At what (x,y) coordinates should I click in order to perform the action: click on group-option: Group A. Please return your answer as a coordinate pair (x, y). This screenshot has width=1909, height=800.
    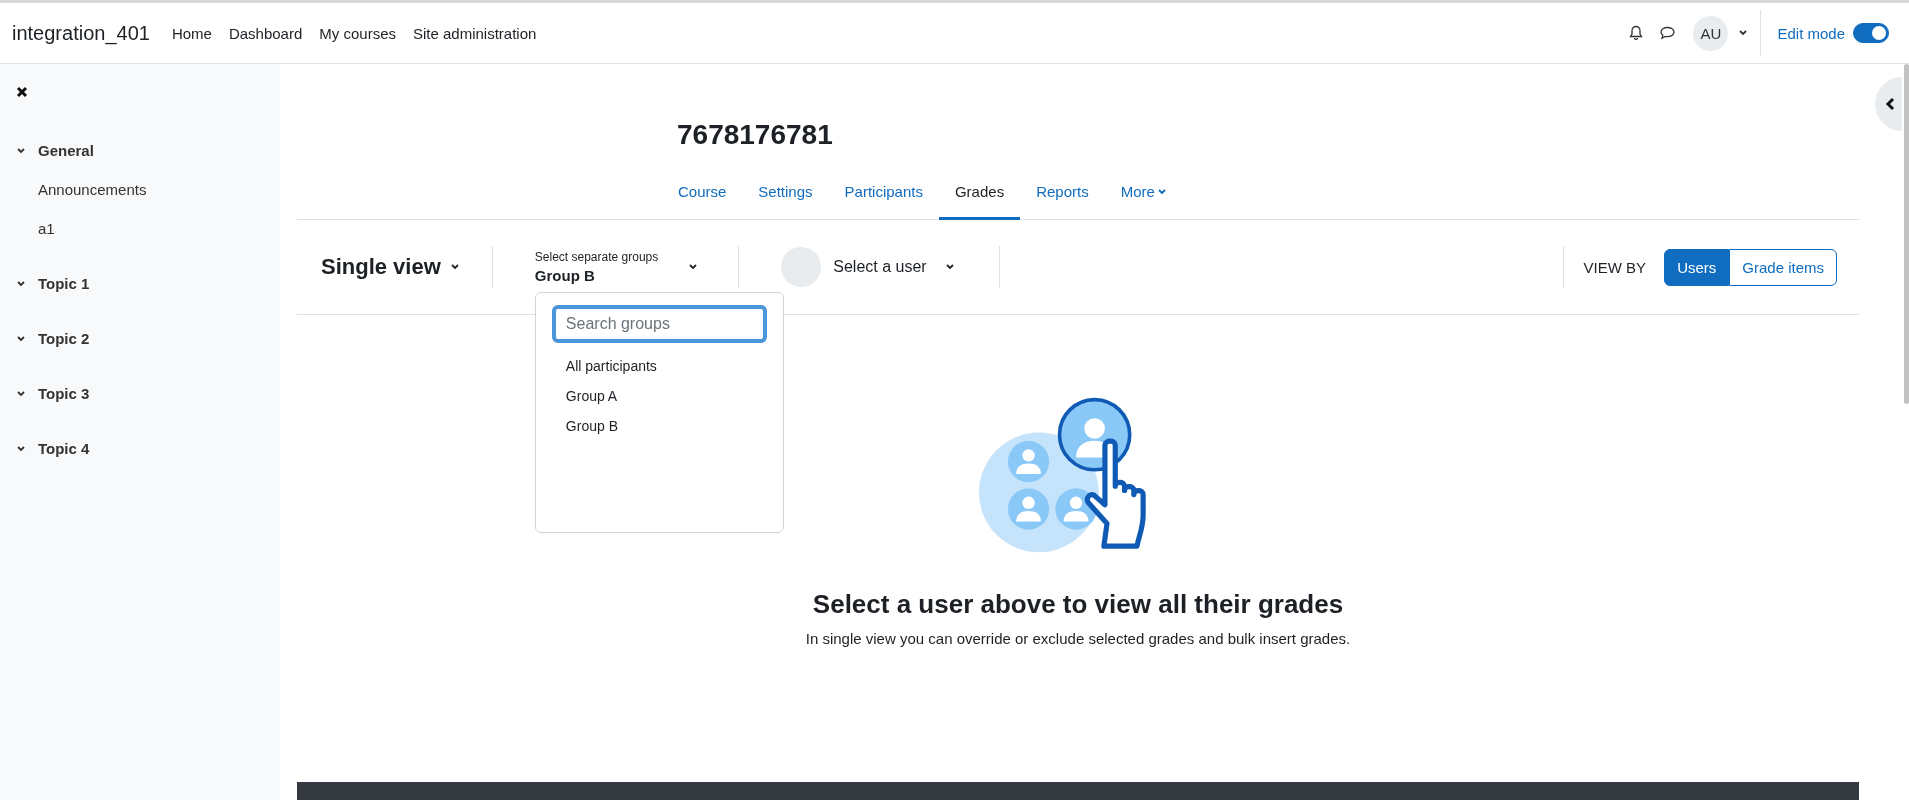
    Looking at the image, I should click on (659, 396).